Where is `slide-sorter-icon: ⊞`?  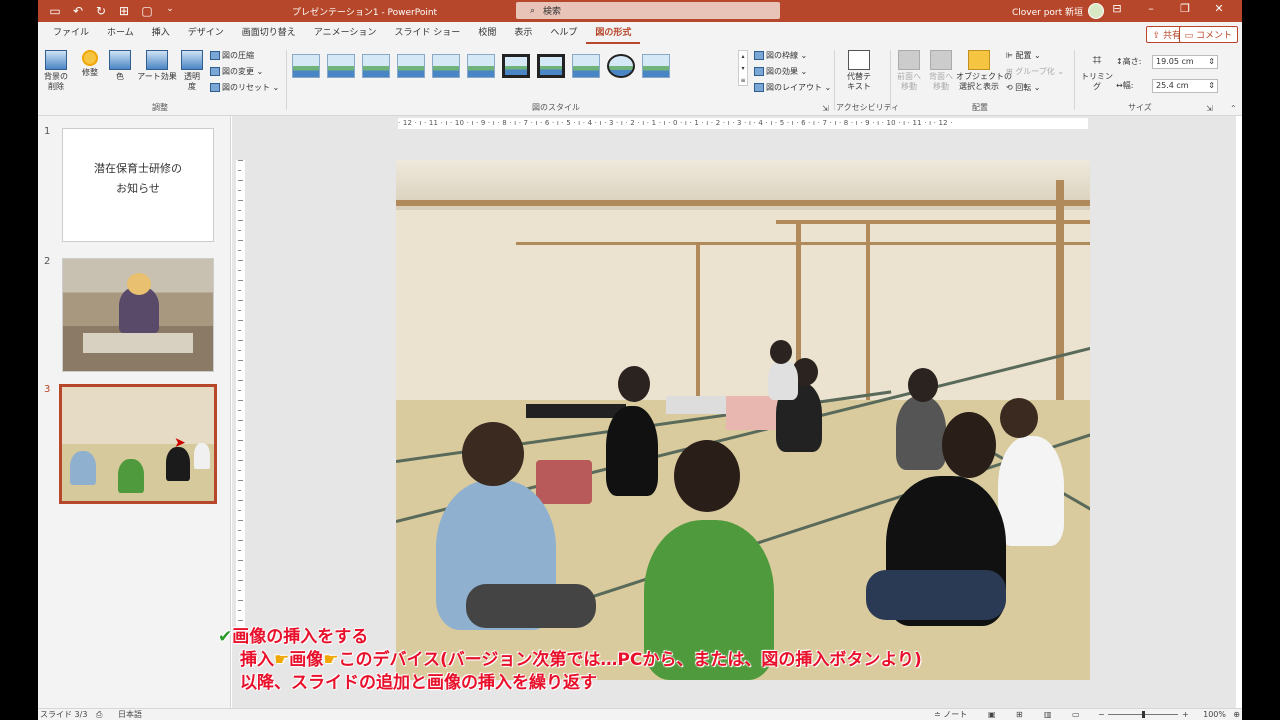
slide-sorter-icon: ⊞ is located at coordinates (1019, 714).